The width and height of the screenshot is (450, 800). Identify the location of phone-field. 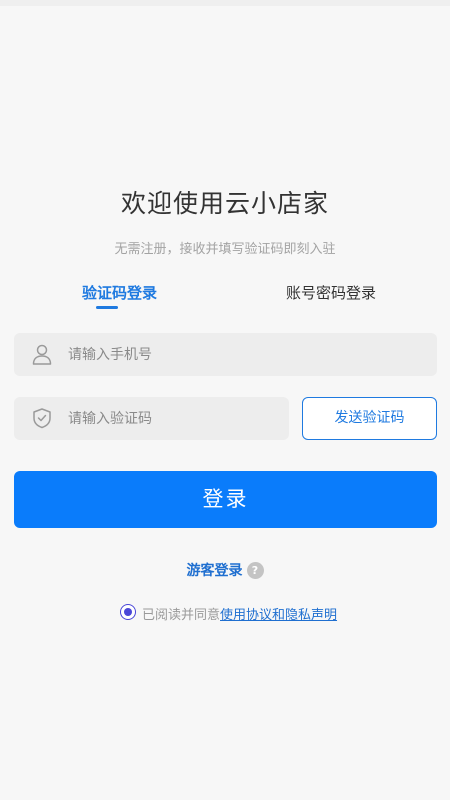
(225, 354).